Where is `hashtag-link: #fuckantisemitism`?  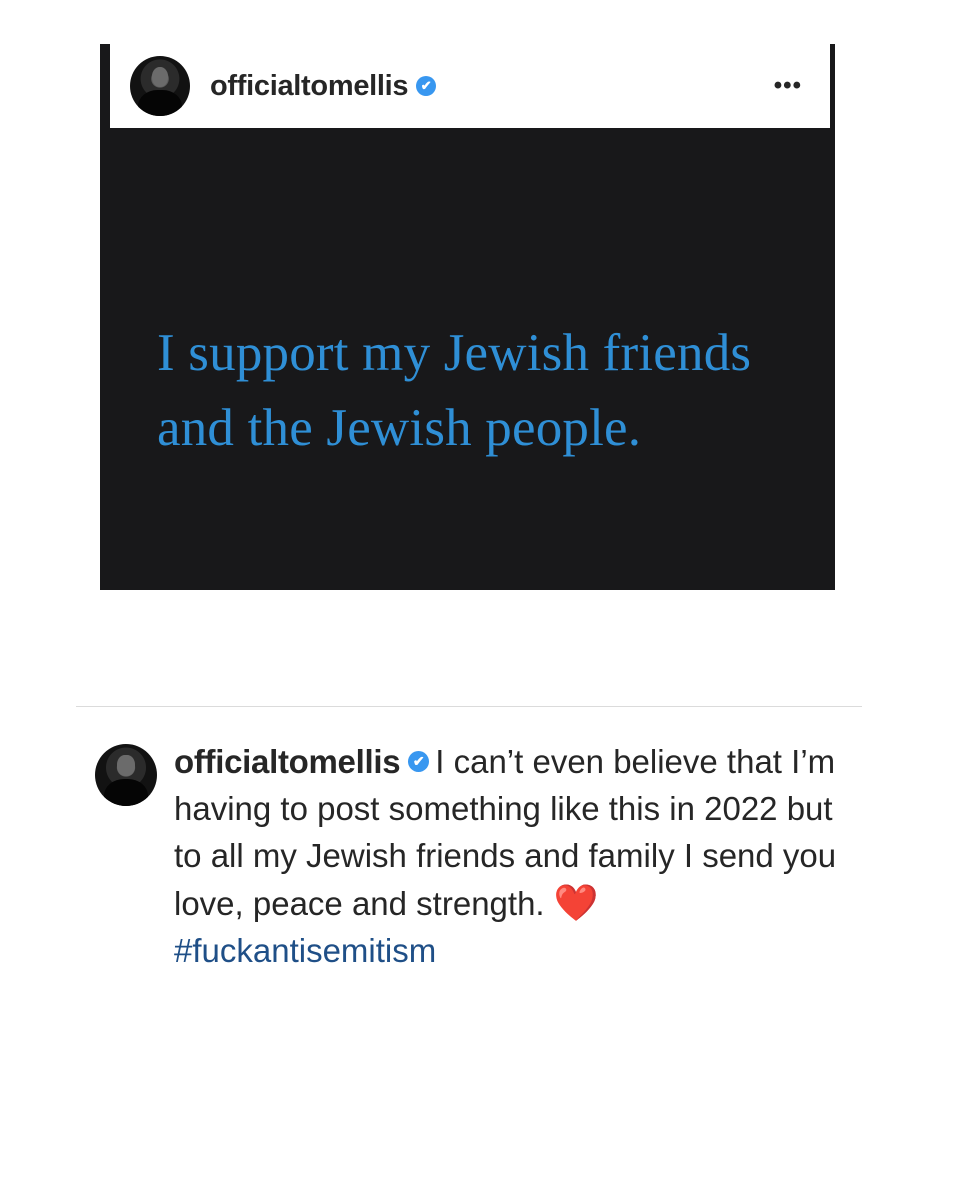 hashtag-link: #fuckantisemitism is located at coordinates (305, 950).